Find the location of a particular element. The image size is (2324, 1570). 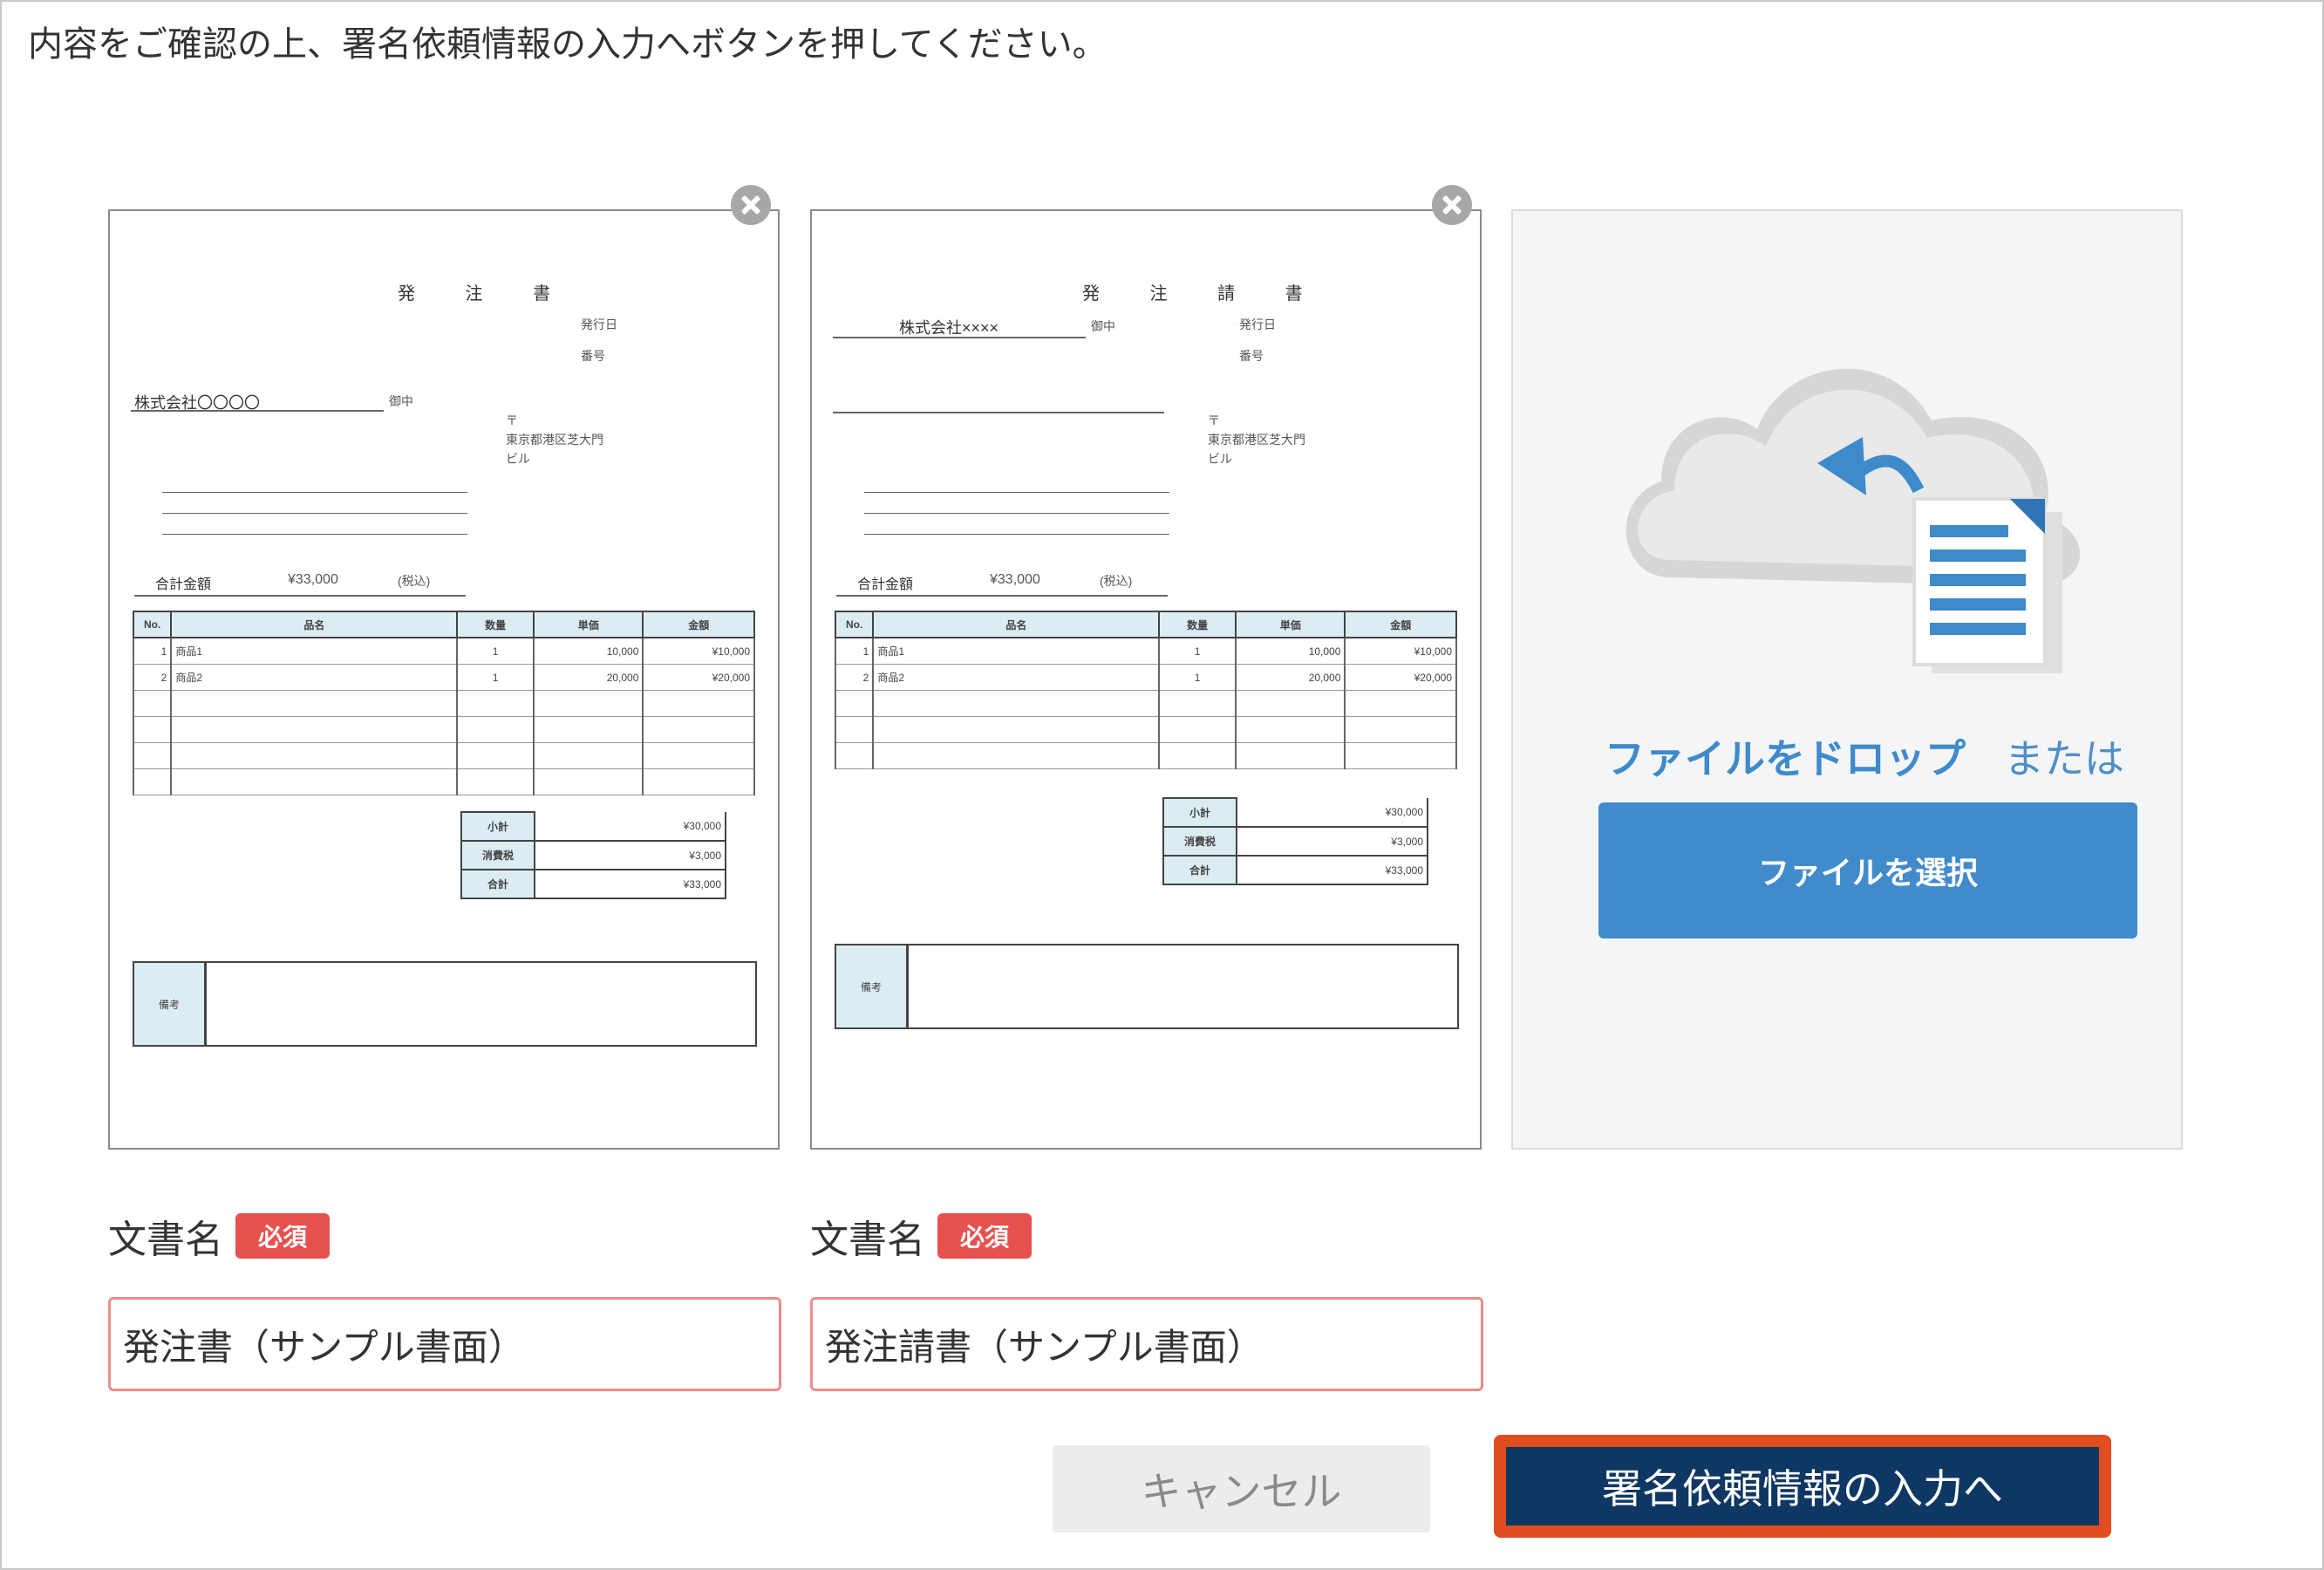

remove-document-2-icon is located at coordinates (1452, 205).